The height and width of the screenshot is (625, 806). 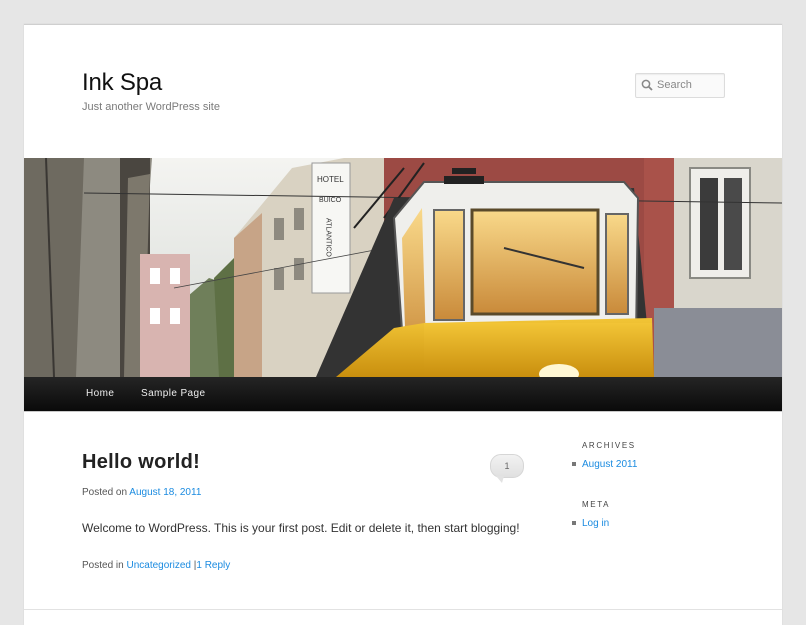 I want to click on login-link: Log in, so click(x=595, y=523).